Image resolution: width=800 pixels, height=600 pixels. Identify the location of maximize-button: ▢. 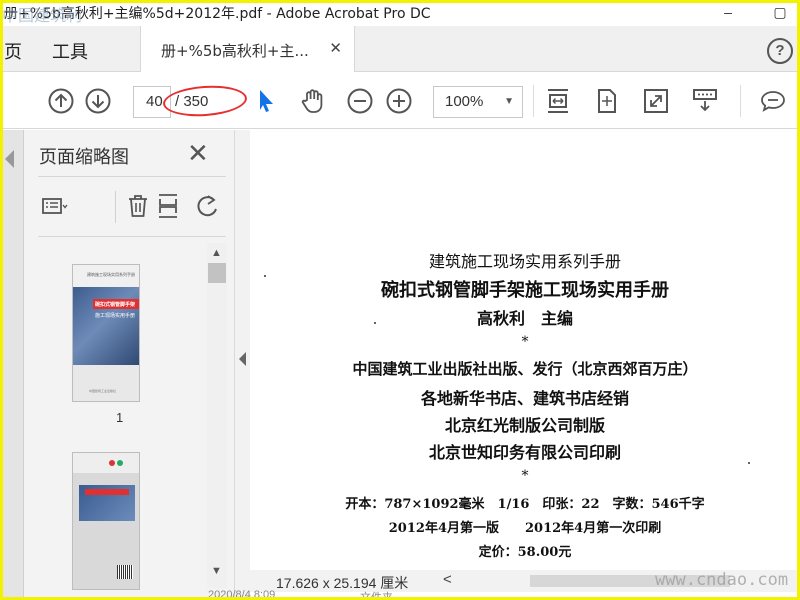
(780, 12).